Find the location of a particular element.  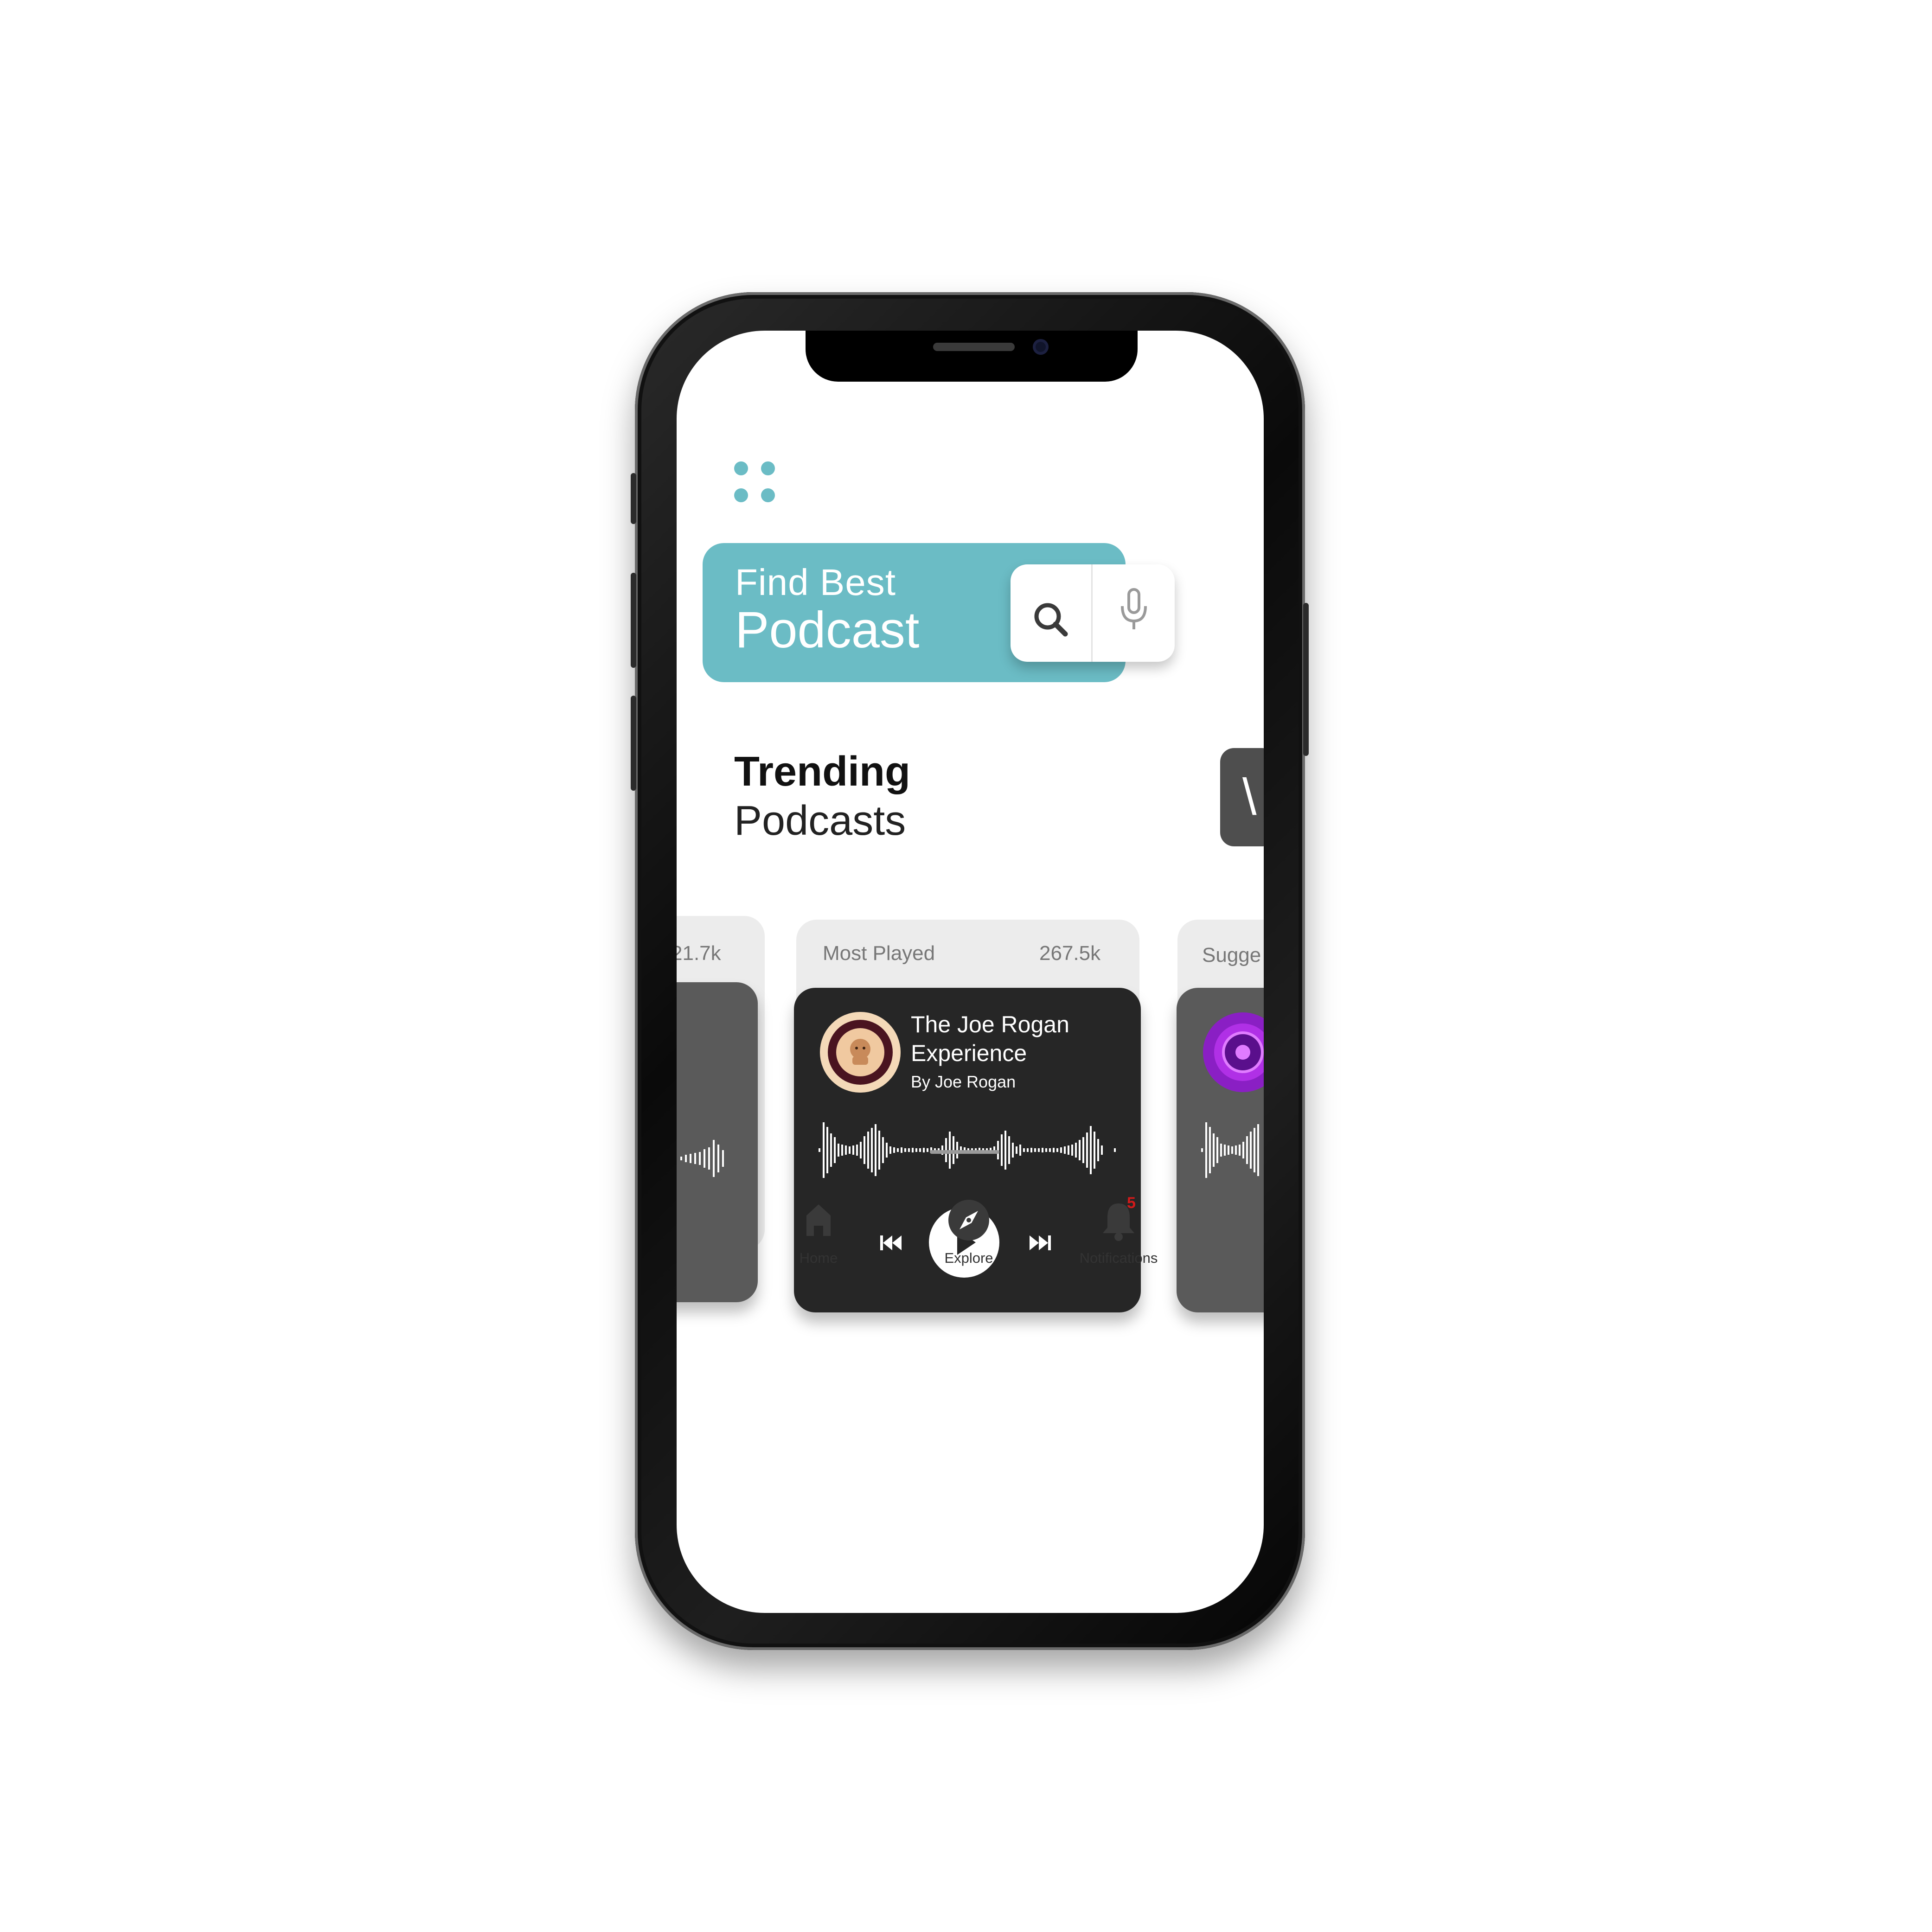

search-heading-line1: Find Best is located at coordinates (815, 582).